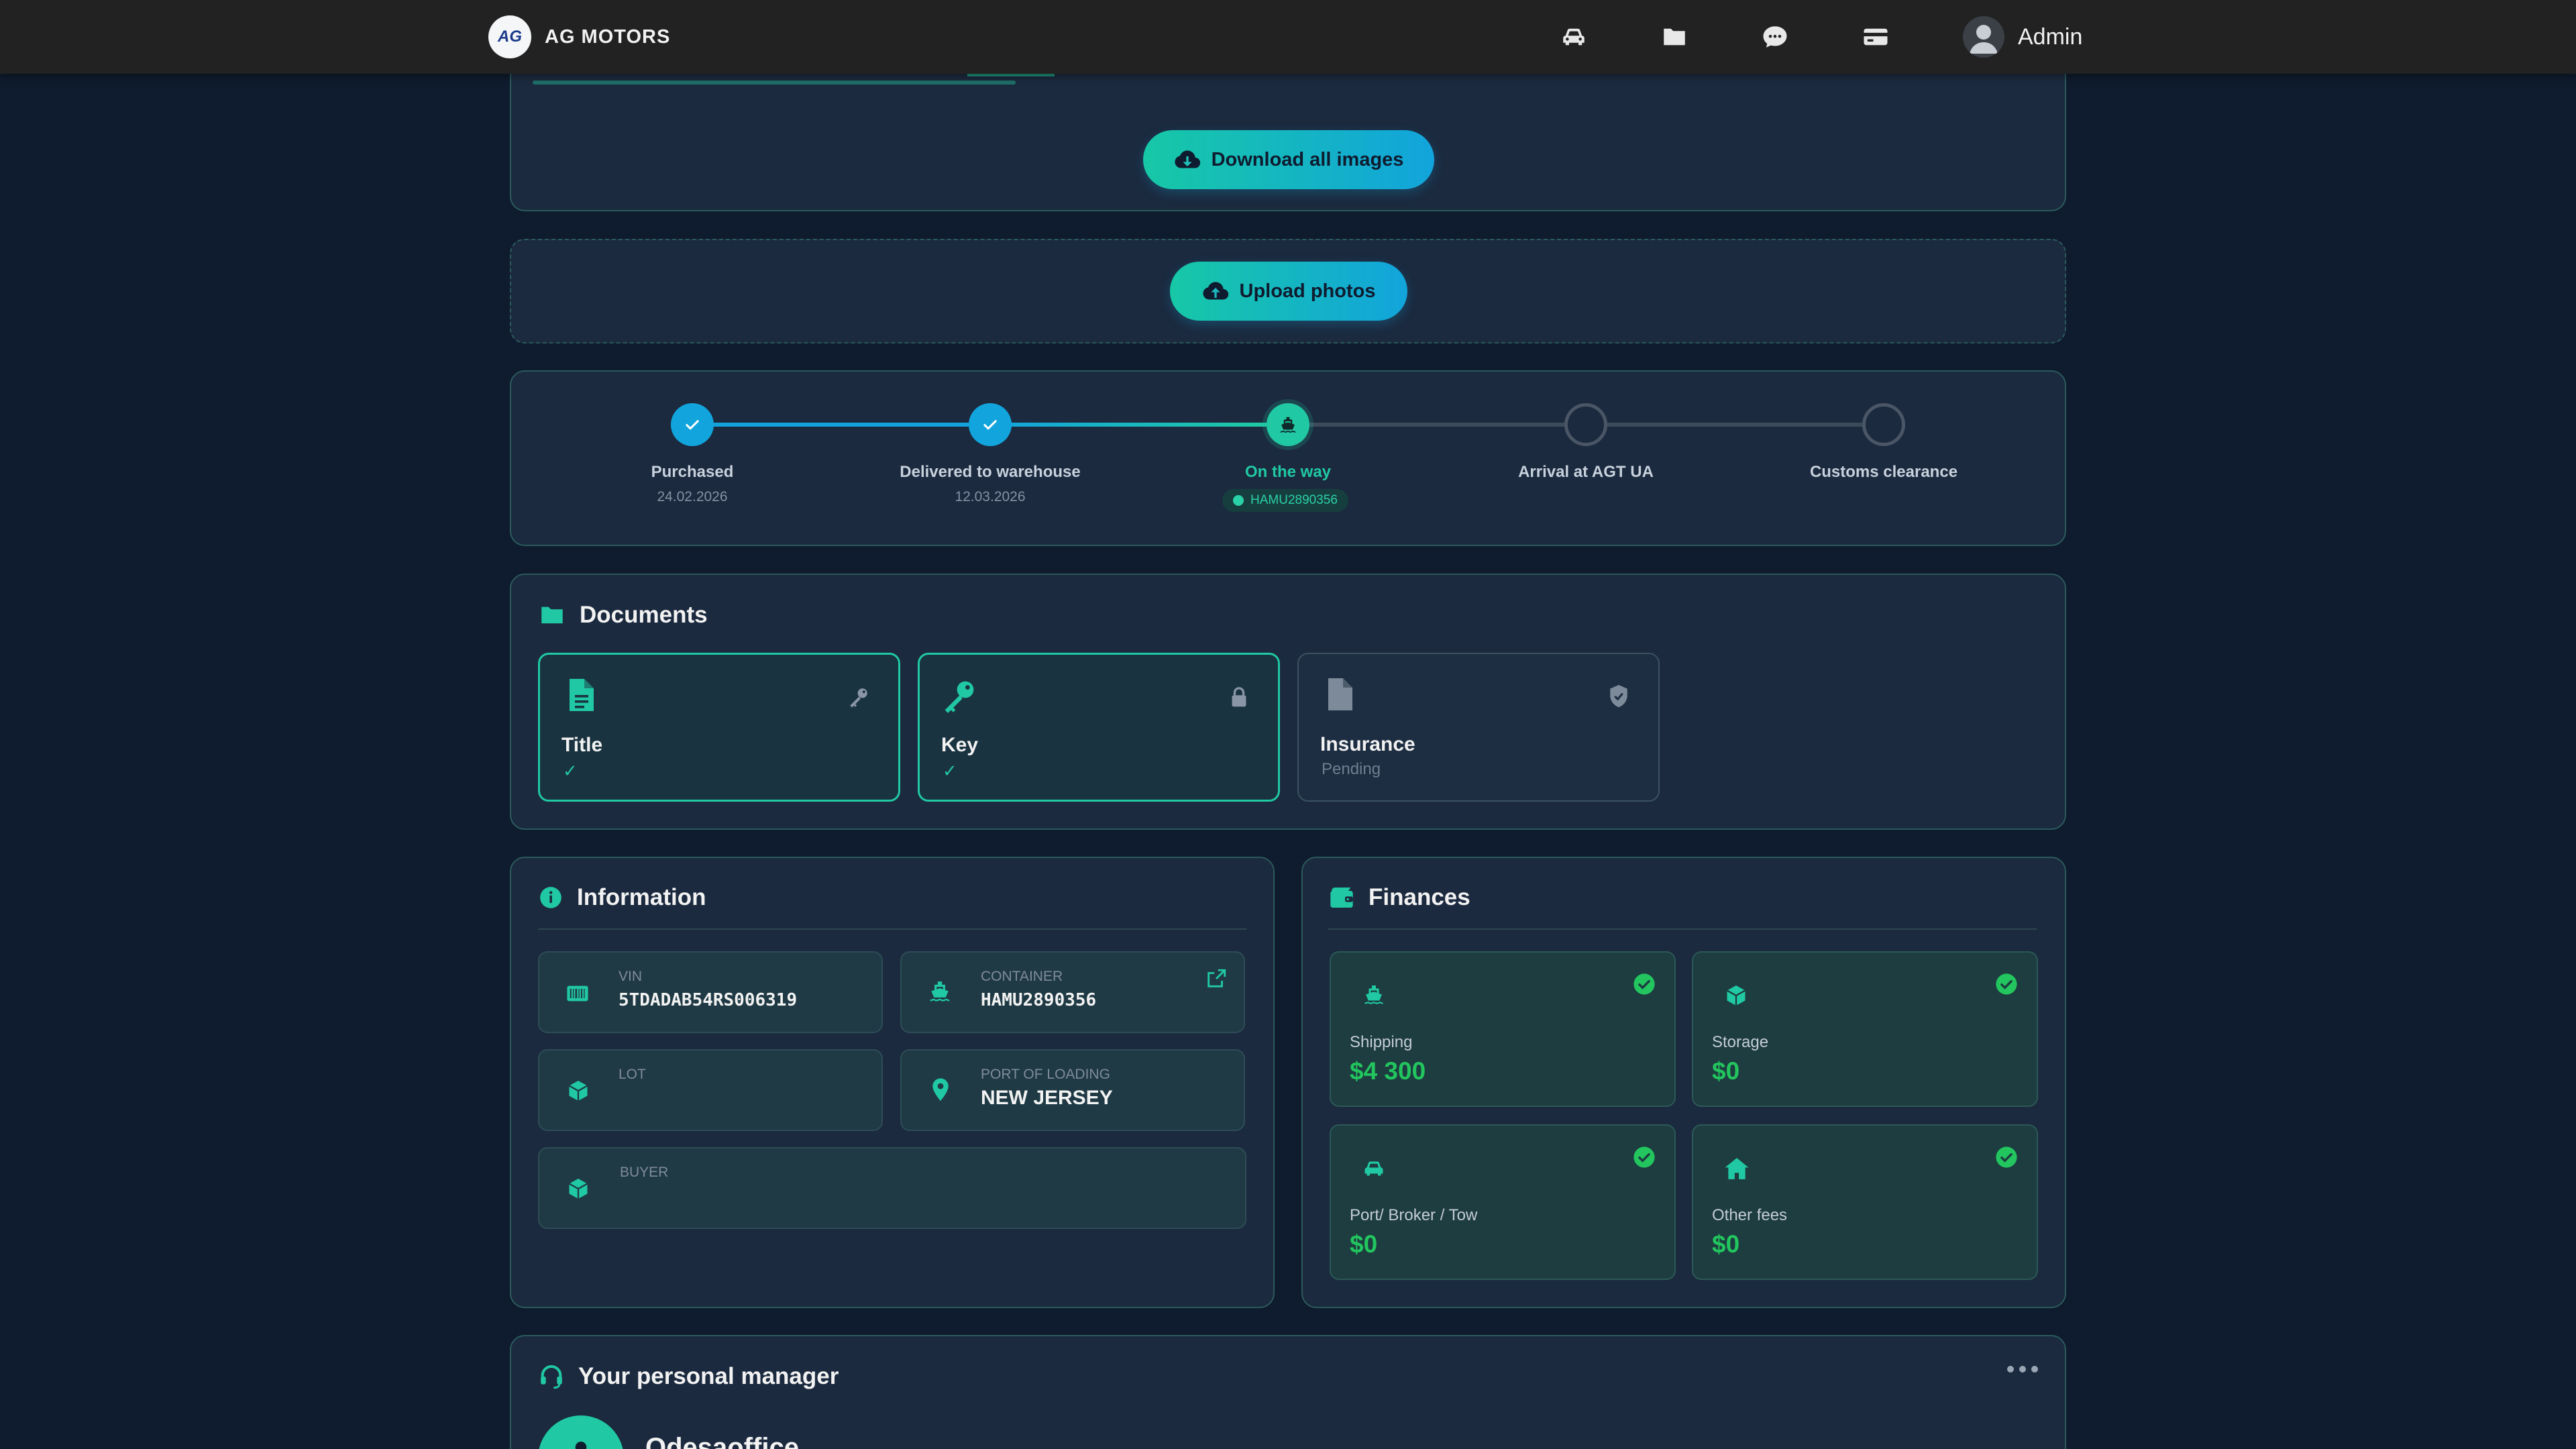 The width and height of the screenshot is (2576, 1449). Describe the element at coordinates (2022, 1369) in the screenshot. I see `more-options-icon` at that location.